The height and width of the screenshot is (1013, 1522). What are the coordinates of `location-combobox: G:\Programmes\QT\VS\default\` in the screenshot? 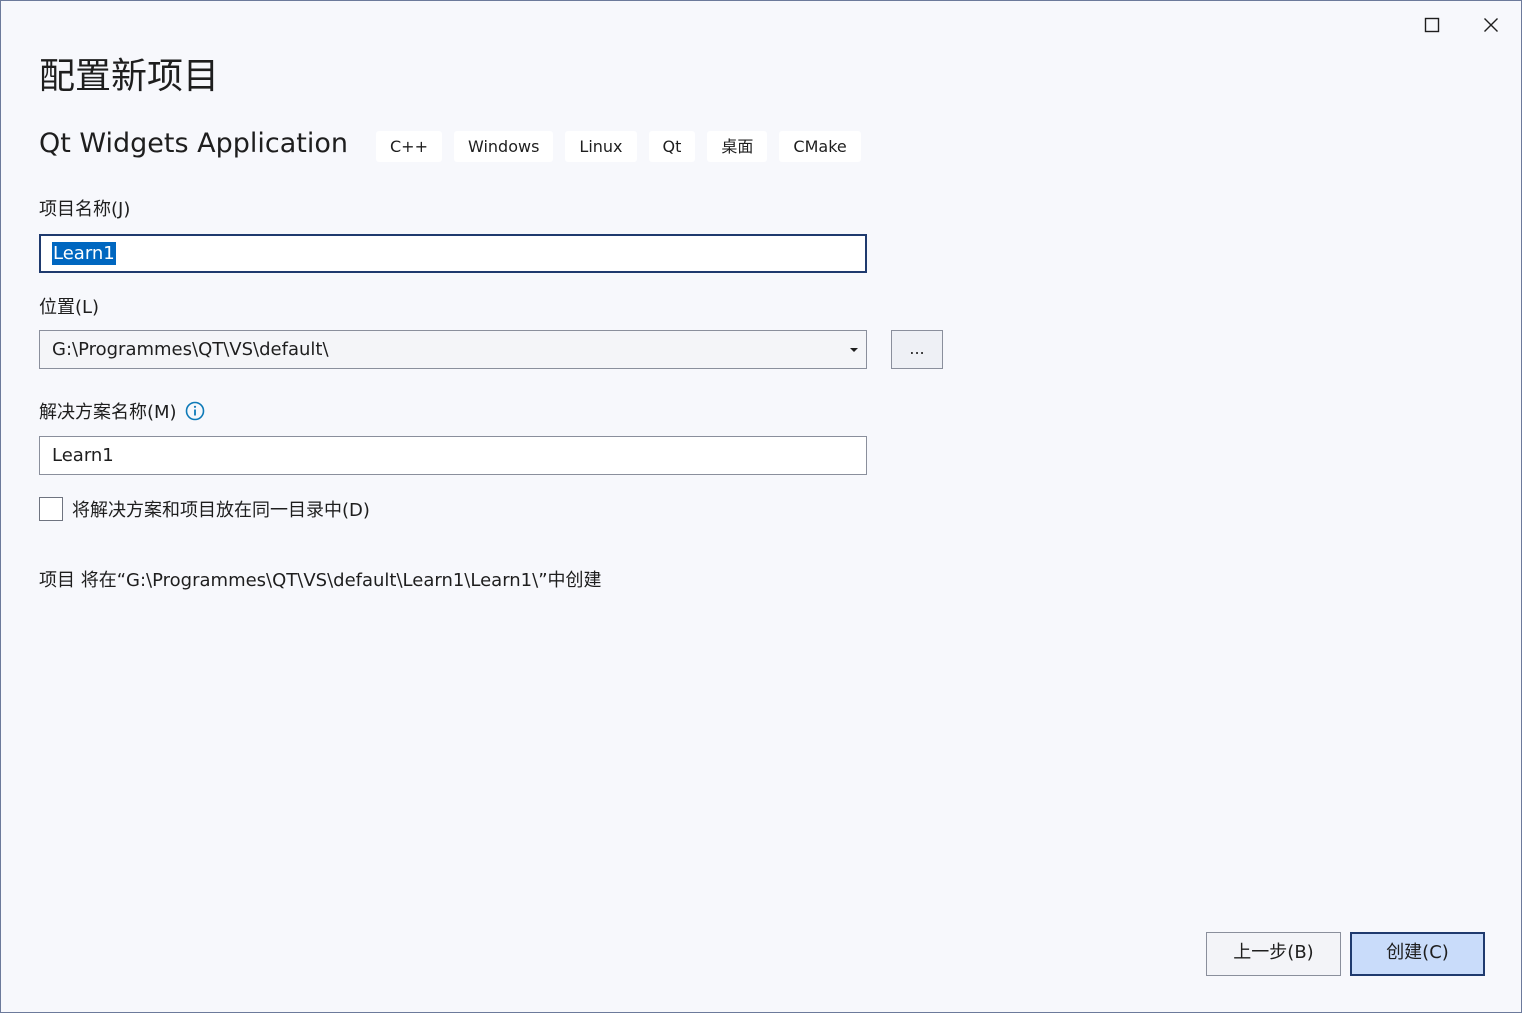 It's located at (453, 349).